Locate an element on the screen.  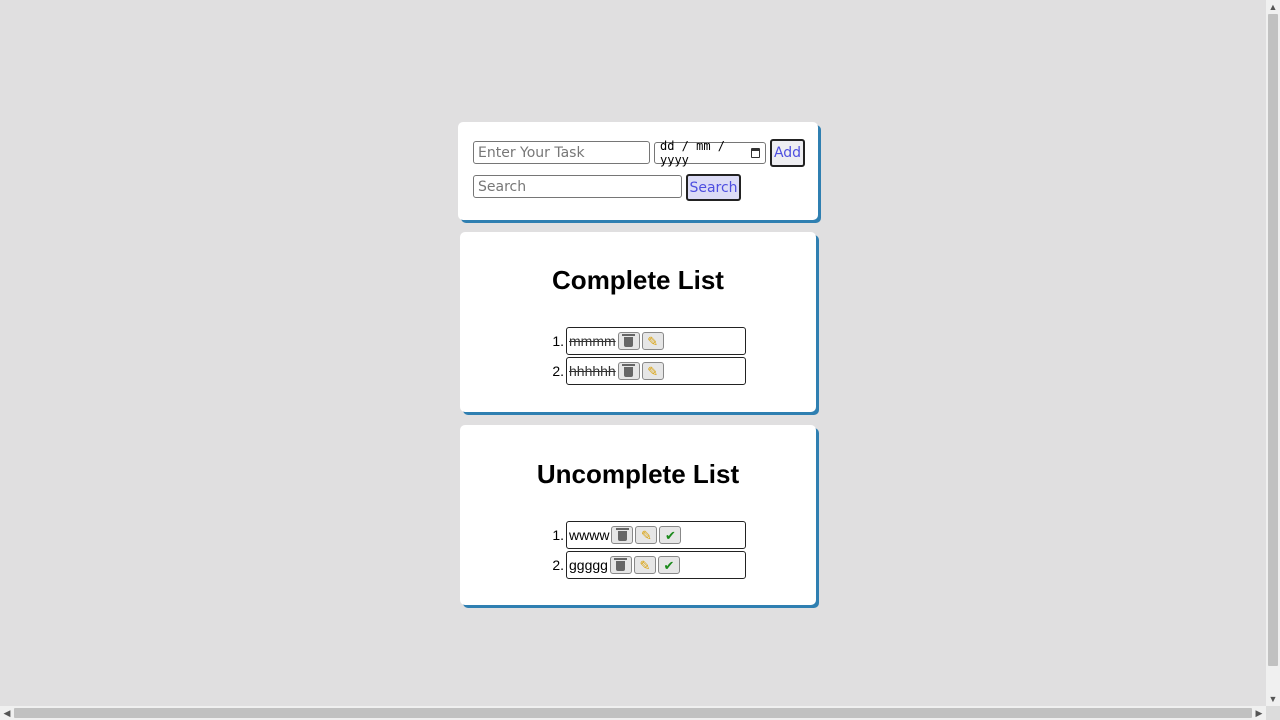
list-item-box: mmmm ✎ is located at coordinates (656, 341).